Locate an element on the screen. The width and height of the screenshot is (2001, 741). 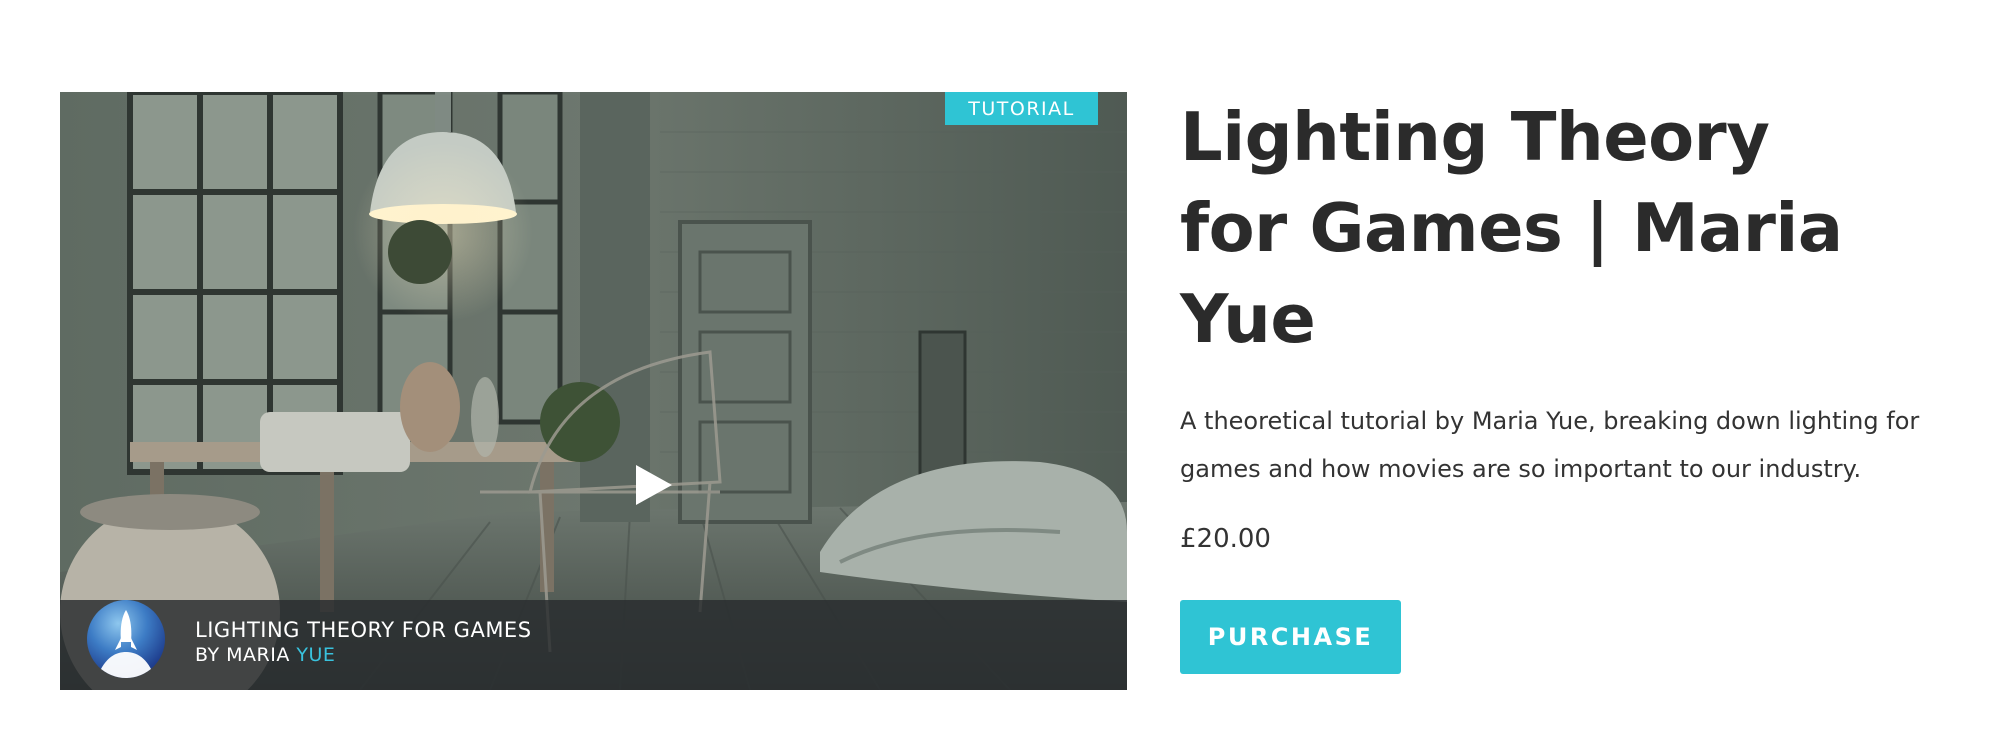
purchase-button: PURCHASE is located at coordinates (1290, 637).